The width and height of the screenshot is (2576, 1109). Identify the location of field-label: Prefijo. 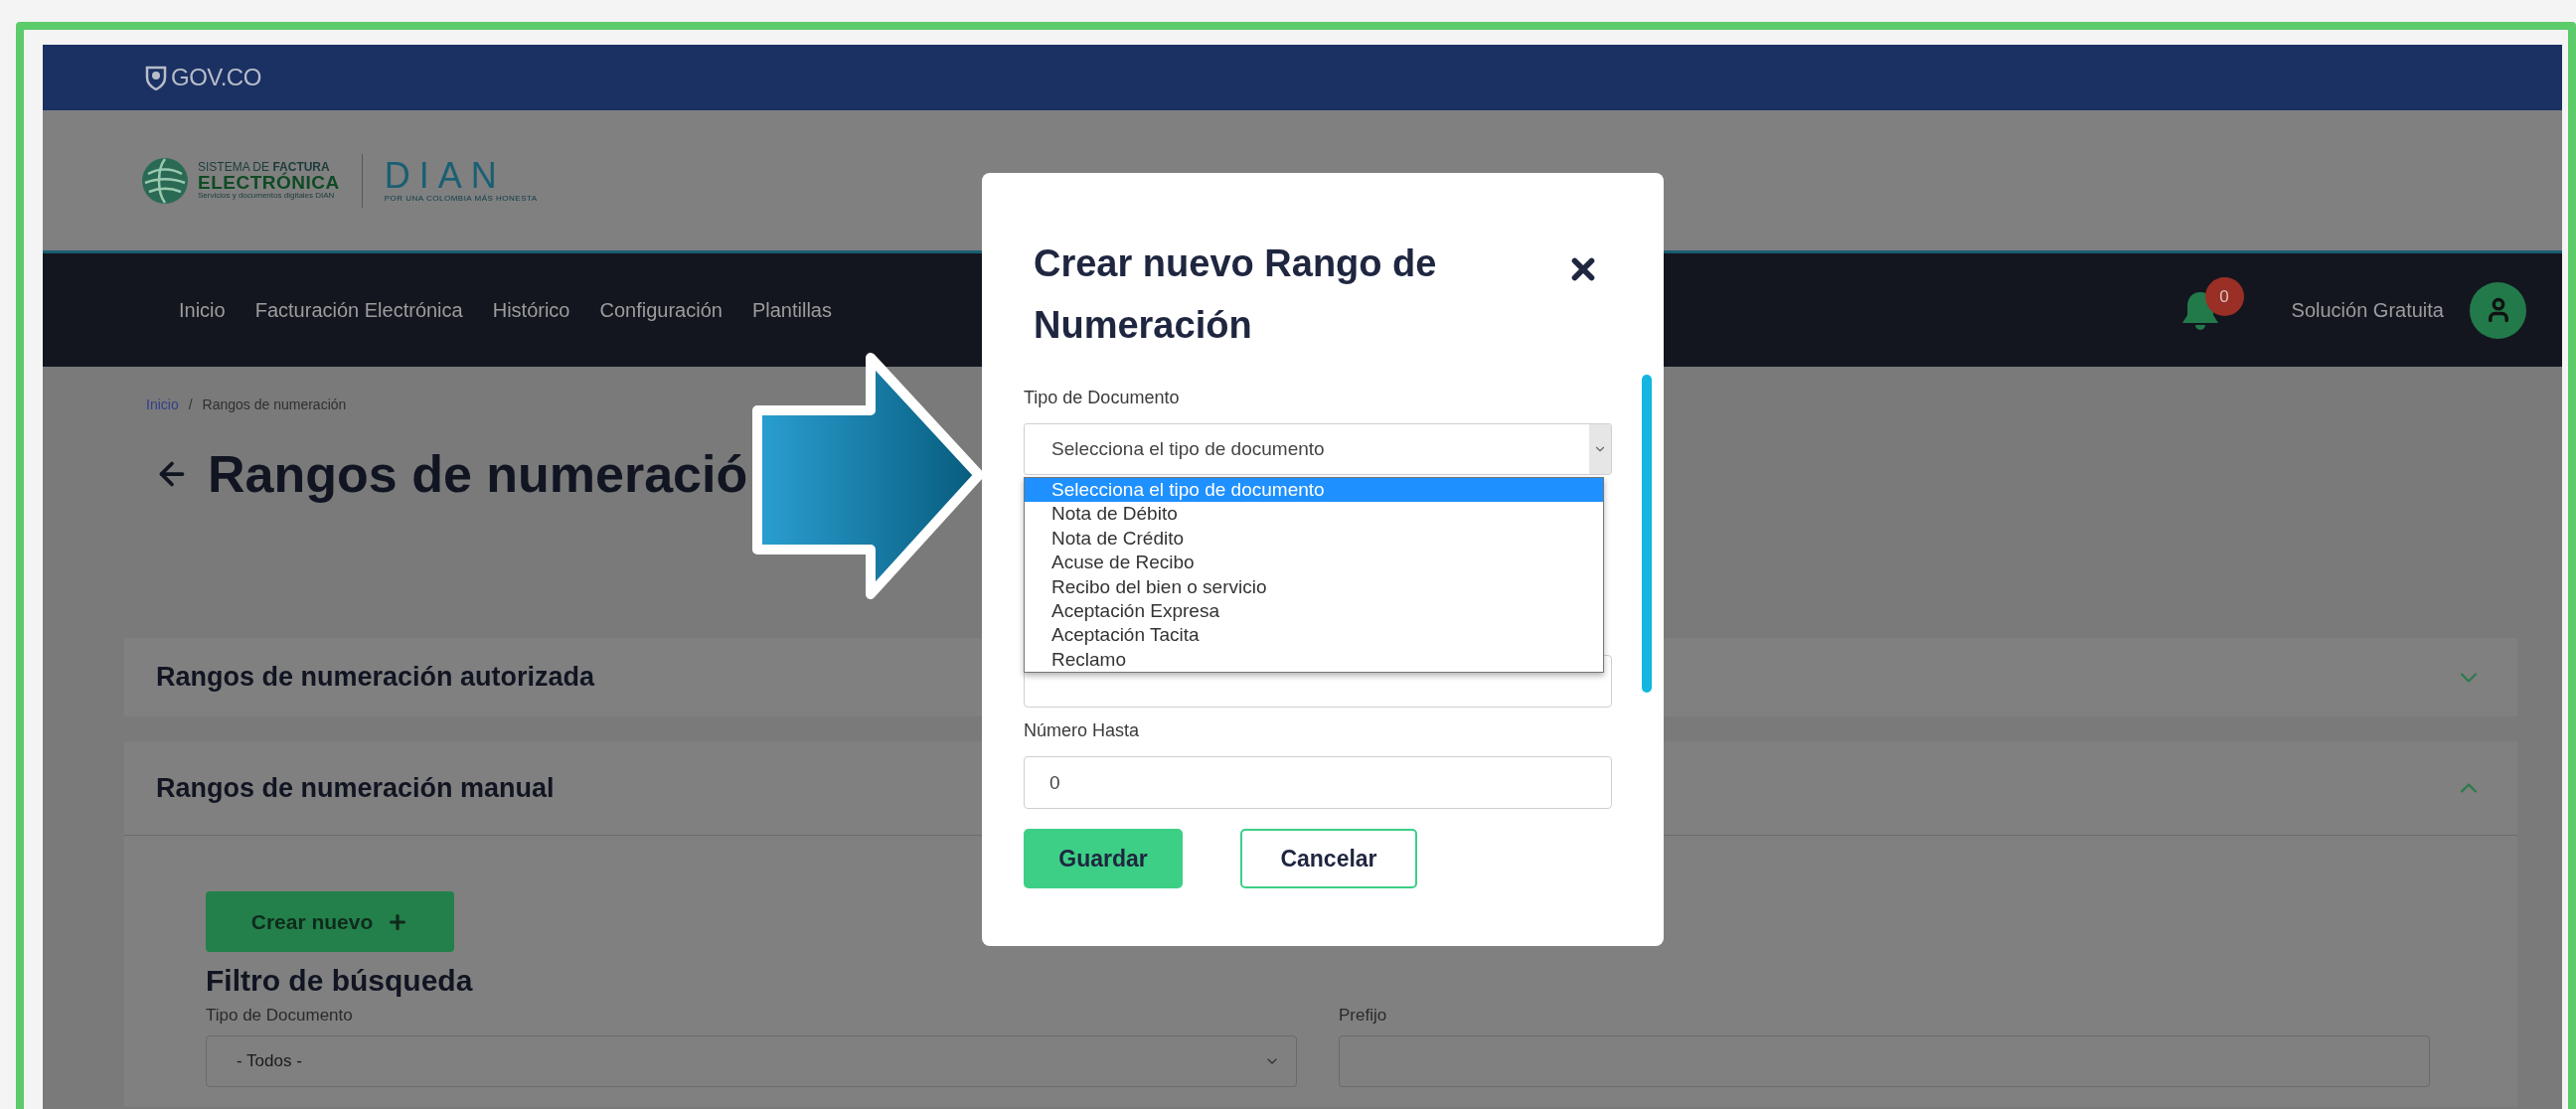
(1363, 1016).